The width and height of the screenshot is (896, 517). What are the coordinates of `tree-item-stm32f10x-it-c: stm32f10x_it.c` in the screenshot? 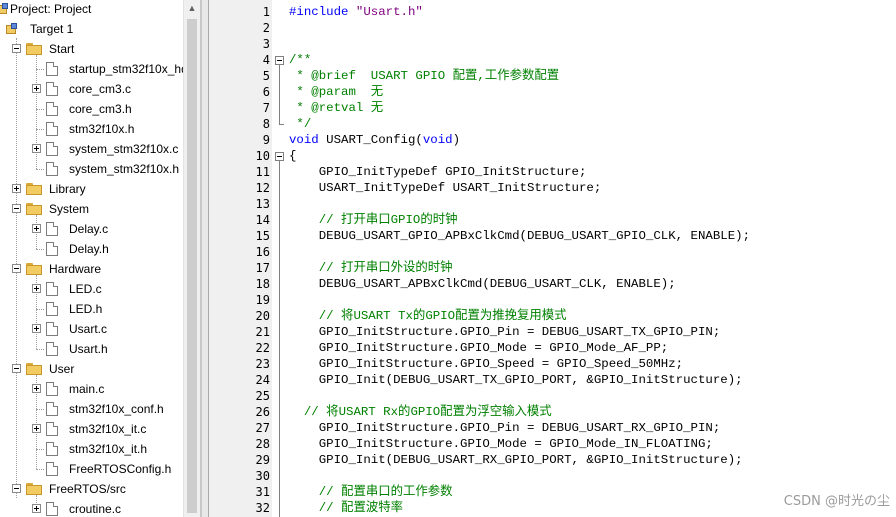 It's located at (91, 429).